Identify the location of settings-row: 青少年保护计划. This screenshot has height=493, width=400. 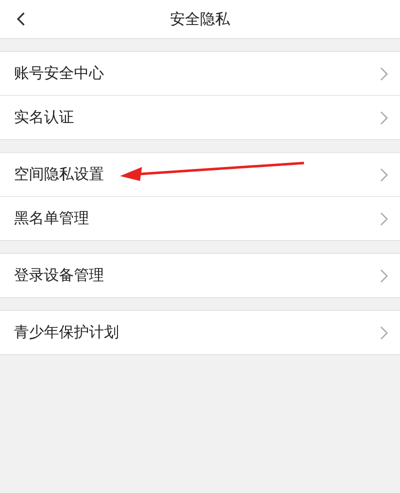
(200, 332).